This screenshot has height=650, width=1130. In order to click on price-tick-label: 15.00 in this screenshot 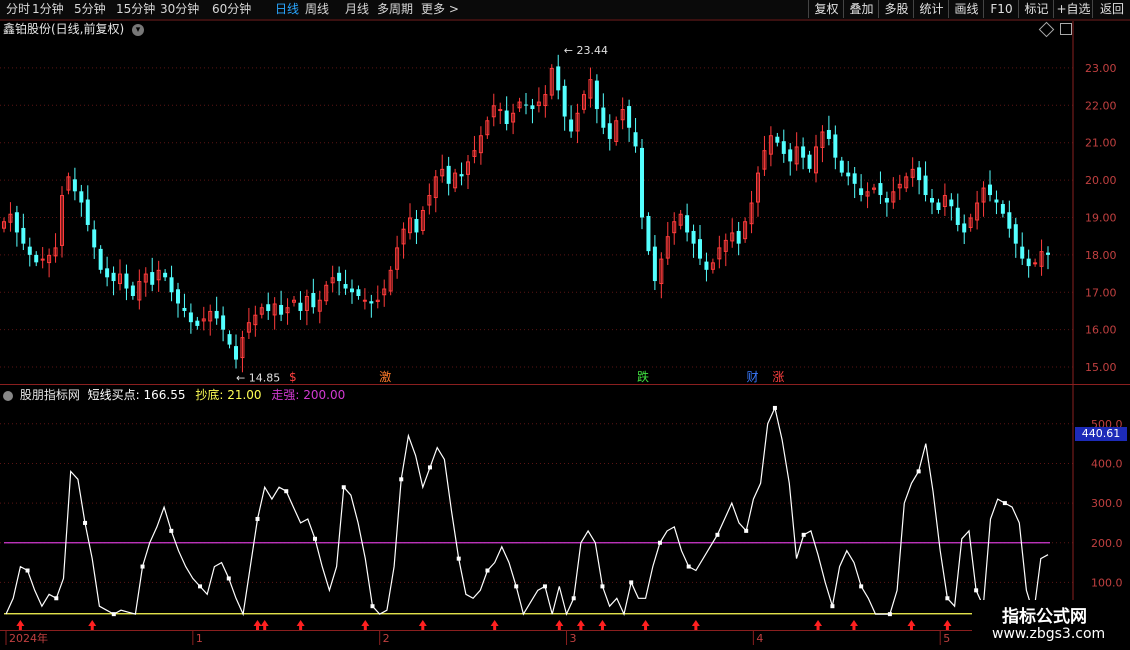, I will do `click(1101, 367)`.